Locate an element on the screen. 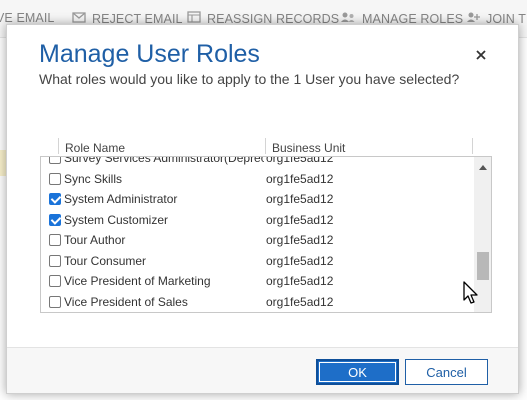 This screenshot has height=400, width=527. table-row: Vice President of Sales org1fe5ad12 is located at coordinates (257, 302).